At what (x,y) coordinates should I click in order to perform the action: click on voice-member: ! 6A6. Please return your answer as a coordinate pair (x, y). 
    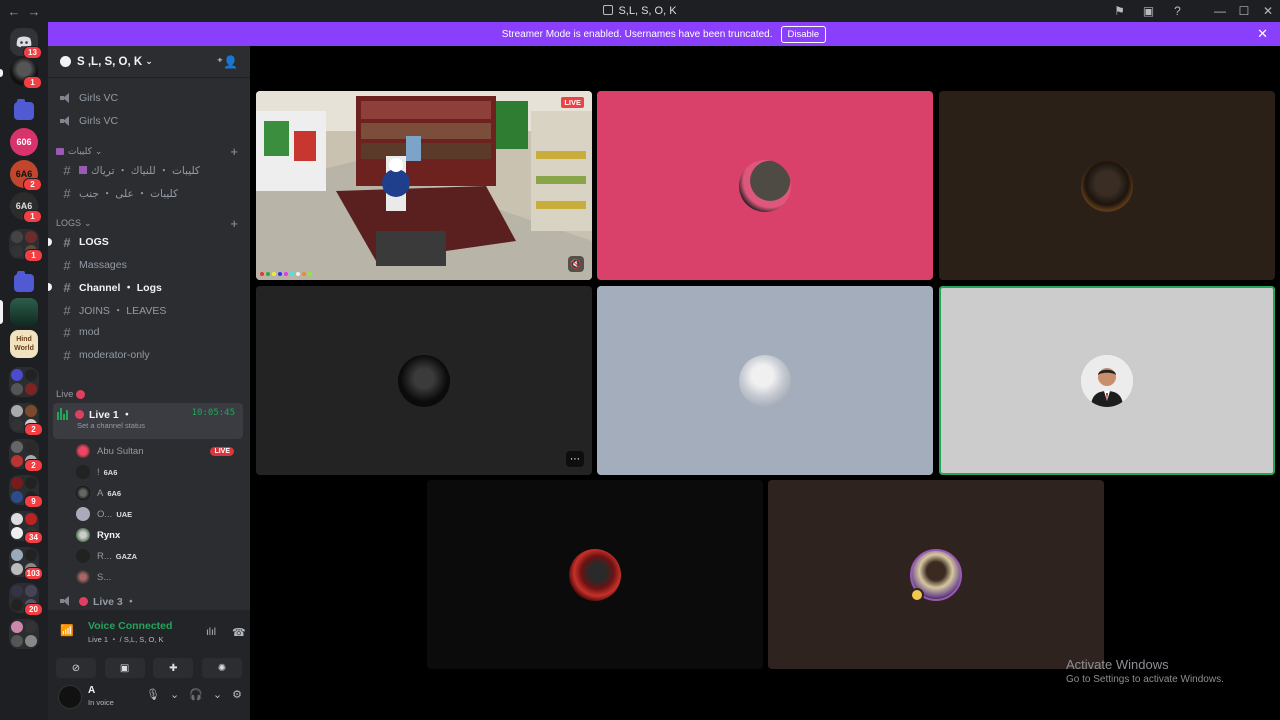
    Looking at the image, I should click on (159, 472).